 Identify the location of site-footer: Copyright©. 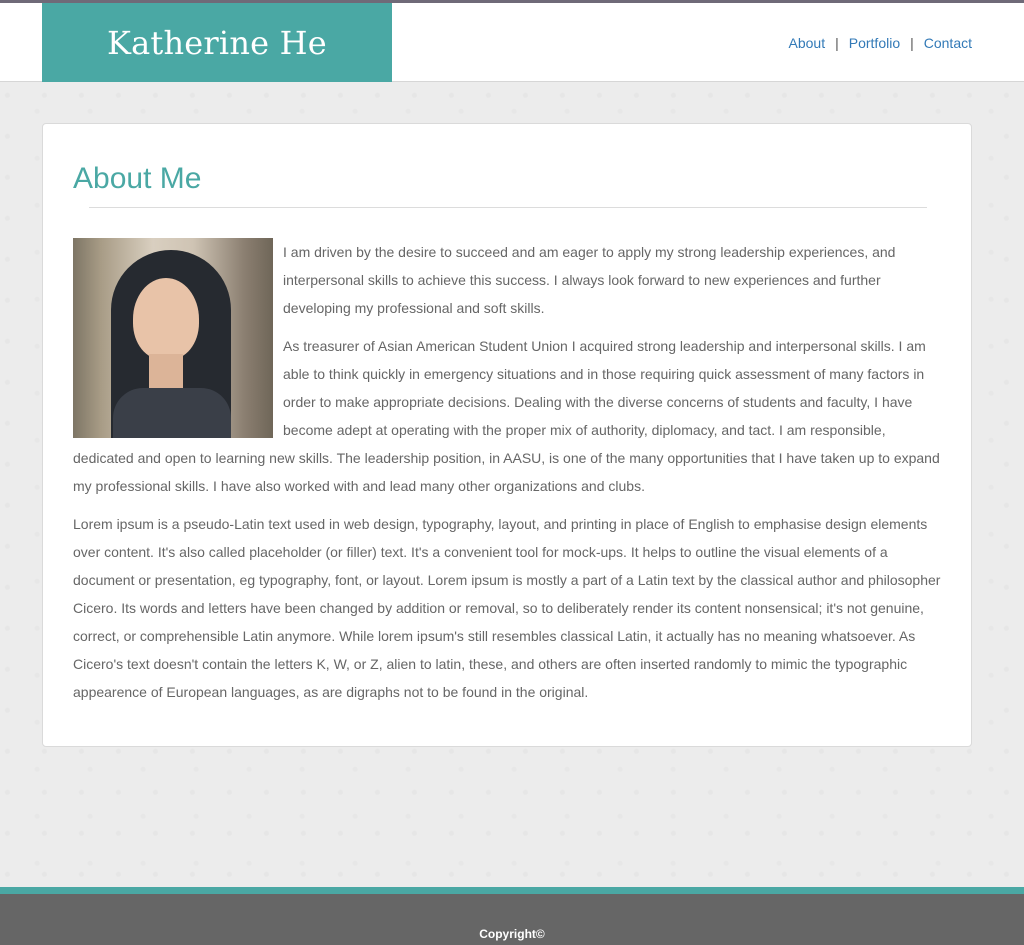
(512, 919).